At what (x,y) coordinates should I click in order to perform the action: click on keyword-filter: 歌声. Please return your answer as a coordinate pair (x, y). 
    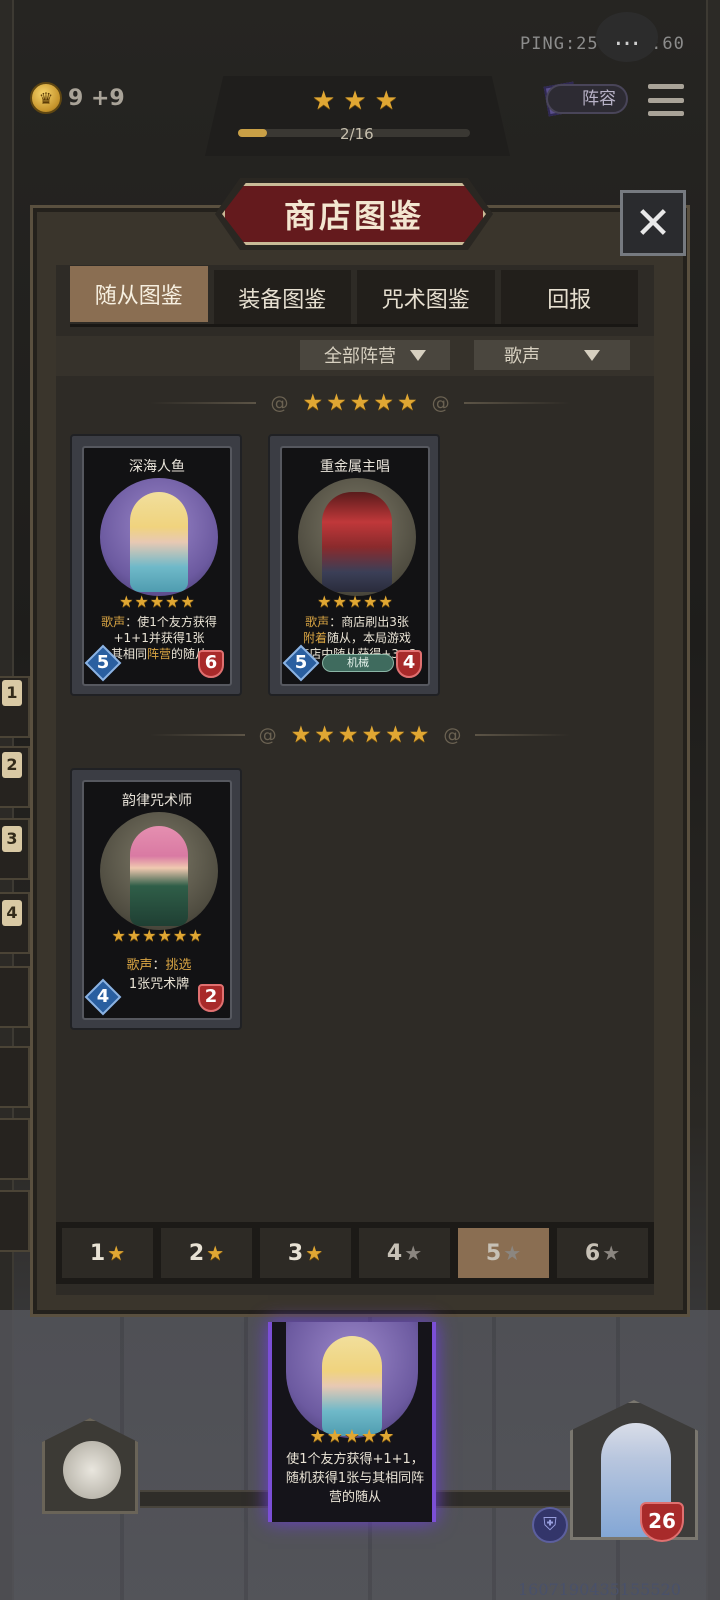
    Looking at the image, I should click on (552, 355).